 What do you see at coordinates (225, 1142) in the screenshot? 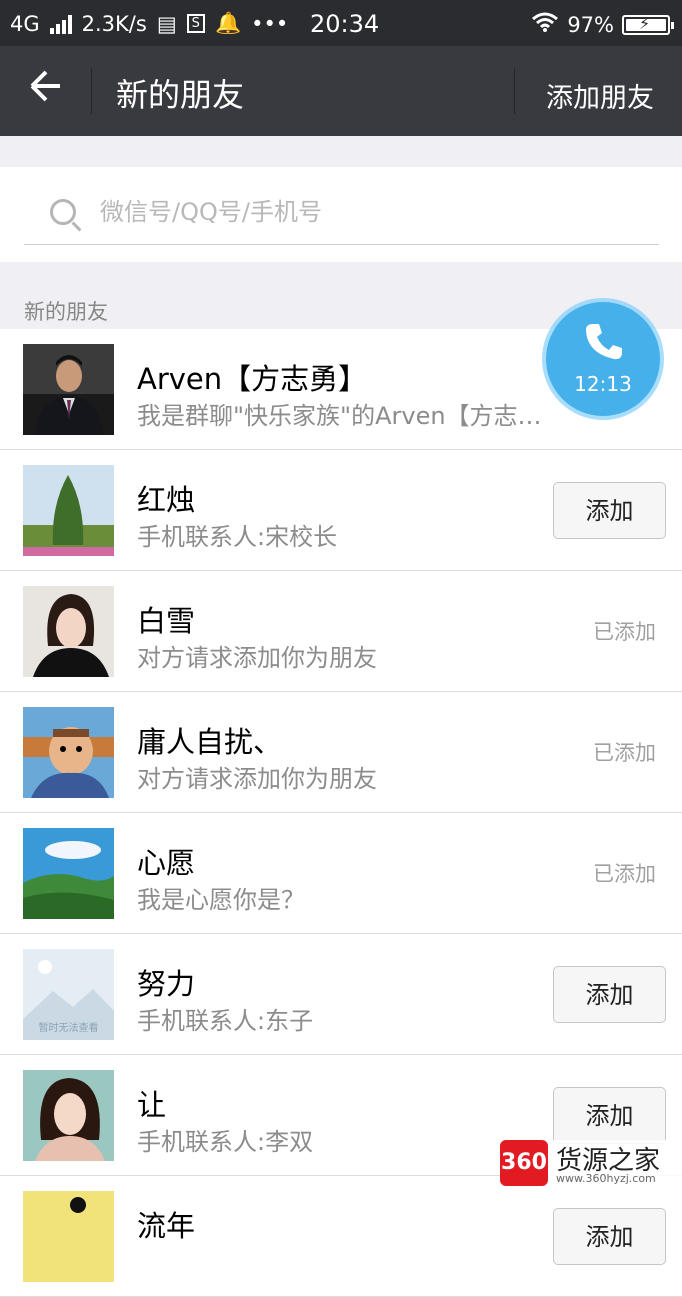
I see `friend-desc: 手机联系人:李双` at bounding box center [225, 1142].